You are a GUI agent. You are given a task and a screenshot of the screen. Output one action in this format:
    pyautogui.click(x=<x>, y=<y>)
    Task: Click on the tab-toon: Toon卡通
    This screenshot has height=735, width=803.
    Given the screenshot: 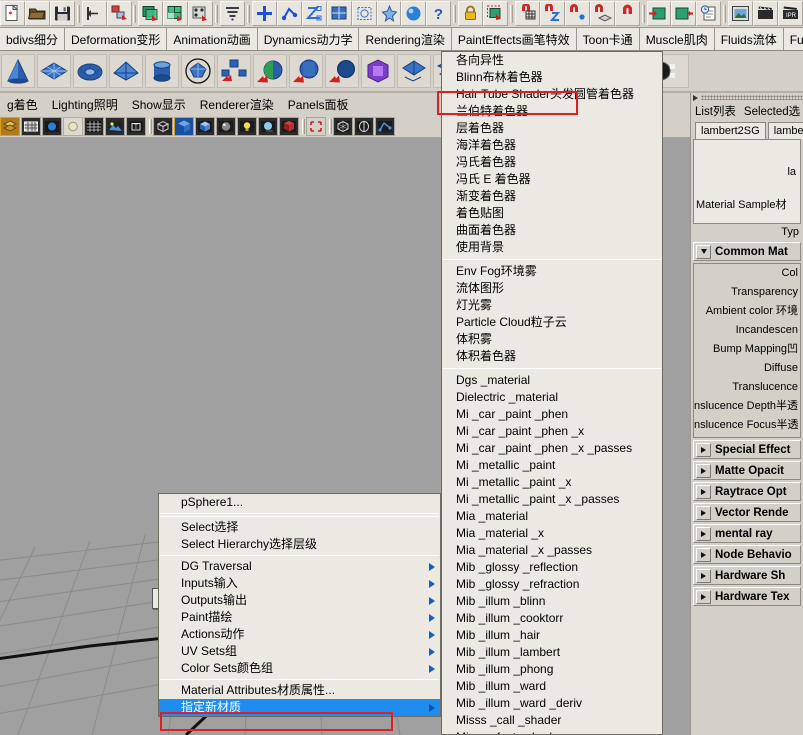 What is the action you would take?
    pyautogui.click(x=608, y=39)
    